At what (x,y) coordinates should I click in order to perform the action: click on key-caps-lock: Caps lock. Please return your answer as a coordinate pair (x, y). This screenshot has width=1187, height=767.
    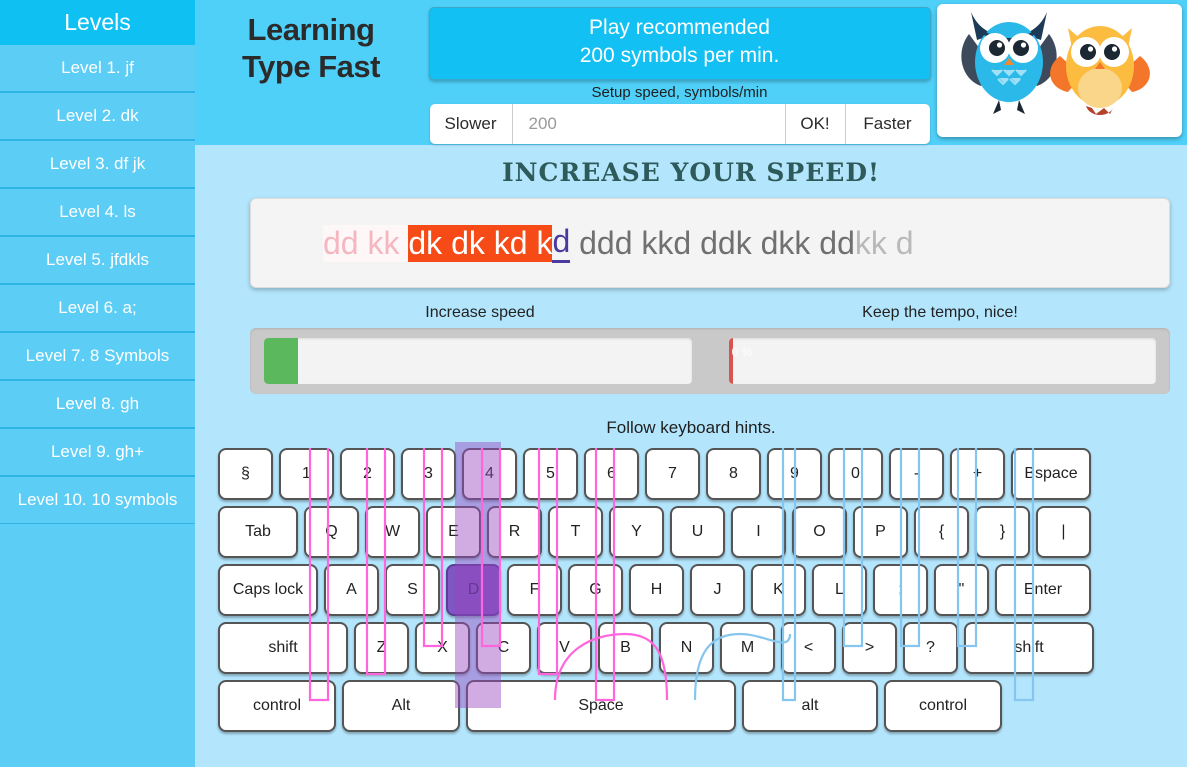
    Looking at the image, I should click on (268, 590).